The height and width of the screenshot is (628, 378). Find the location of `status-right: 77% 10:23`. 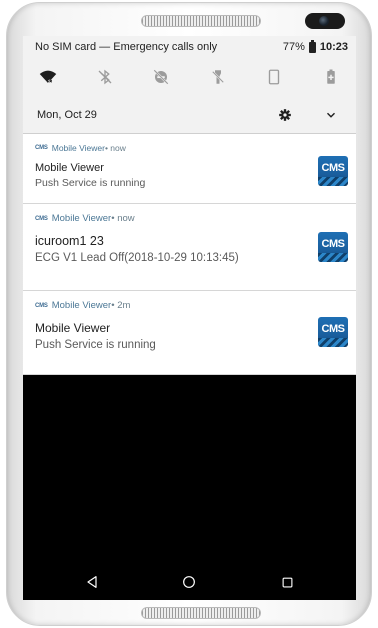

status-right: 77% 10:23 is located at coordinates (315, 46).